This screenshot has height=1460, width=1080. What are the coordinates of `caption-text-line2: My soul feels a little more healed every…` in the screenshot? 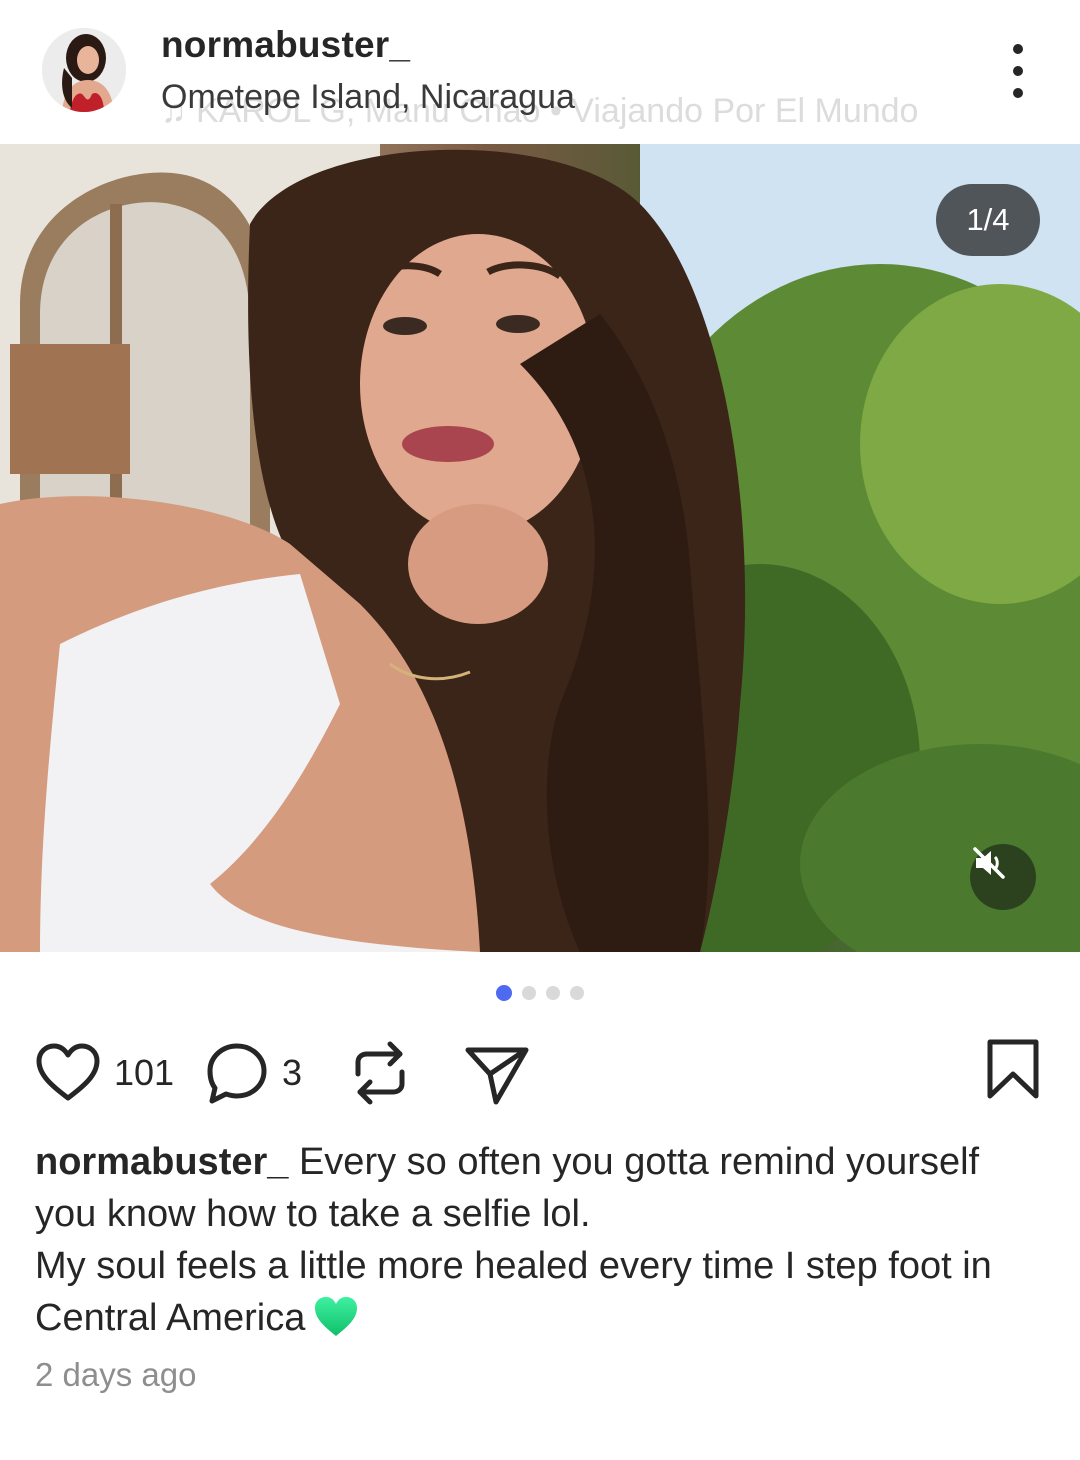 It's located at (513, 1292).